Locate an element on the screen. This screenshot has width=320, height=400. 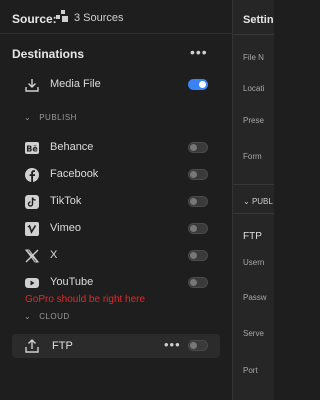
facebook-icon is located at coordinates (32, 175).